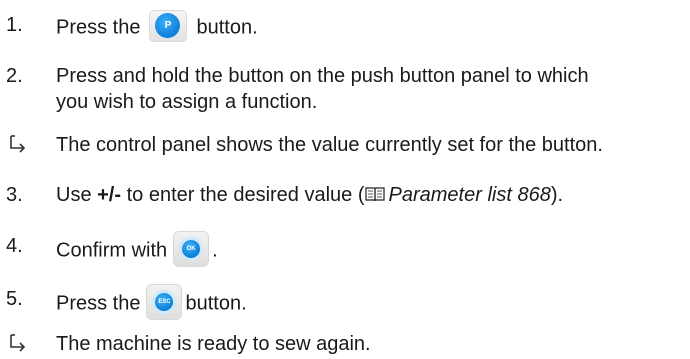 This screenshot has width=690, height=359. What do you see at coordinates (373, 303) in the screenshot?
I see `step-text: Press the ESC button.` at bounding box center [373, 303].